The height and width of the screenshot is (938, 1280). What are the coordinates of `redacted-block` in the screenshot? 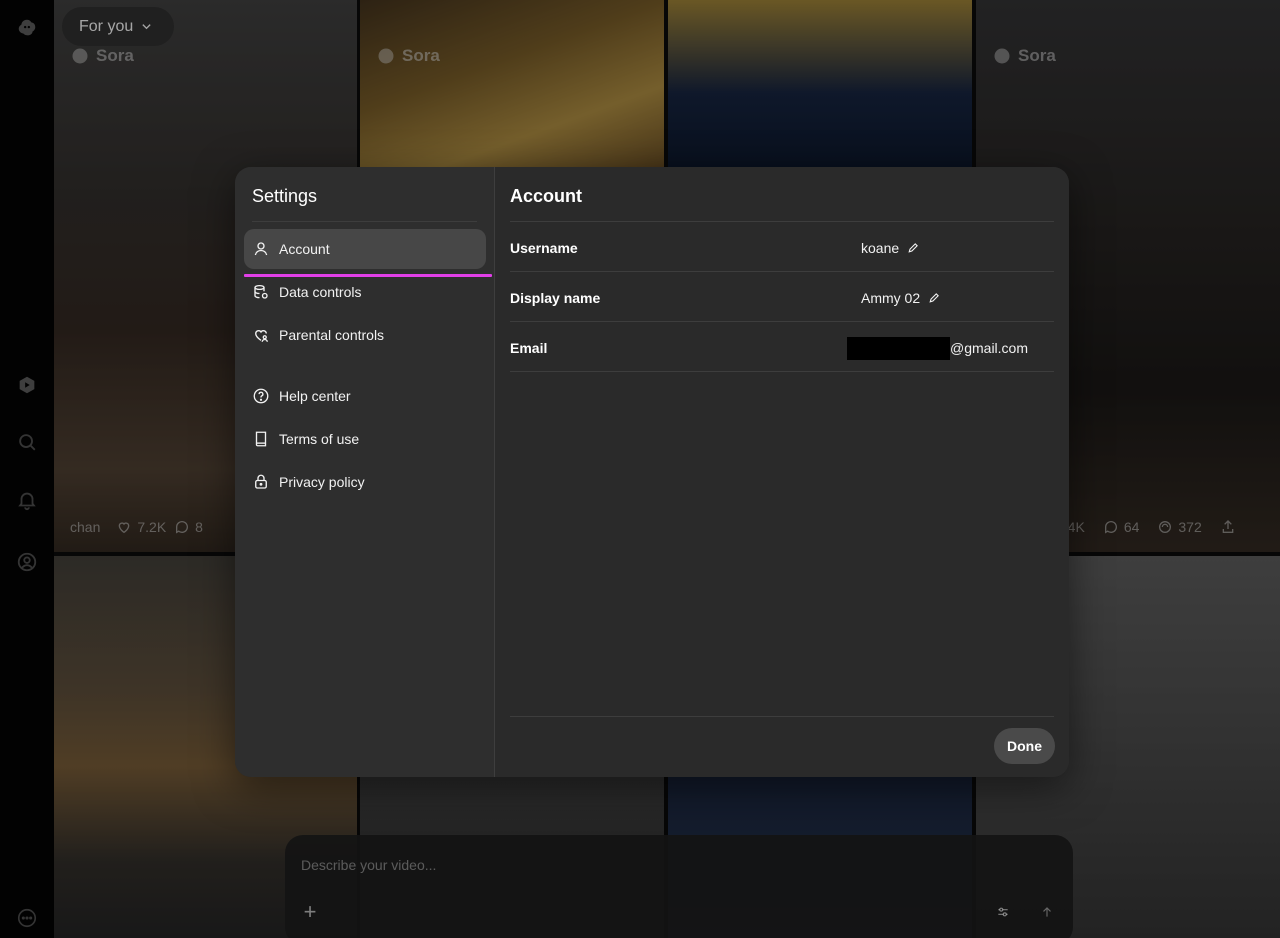 It's located at (898, 348).